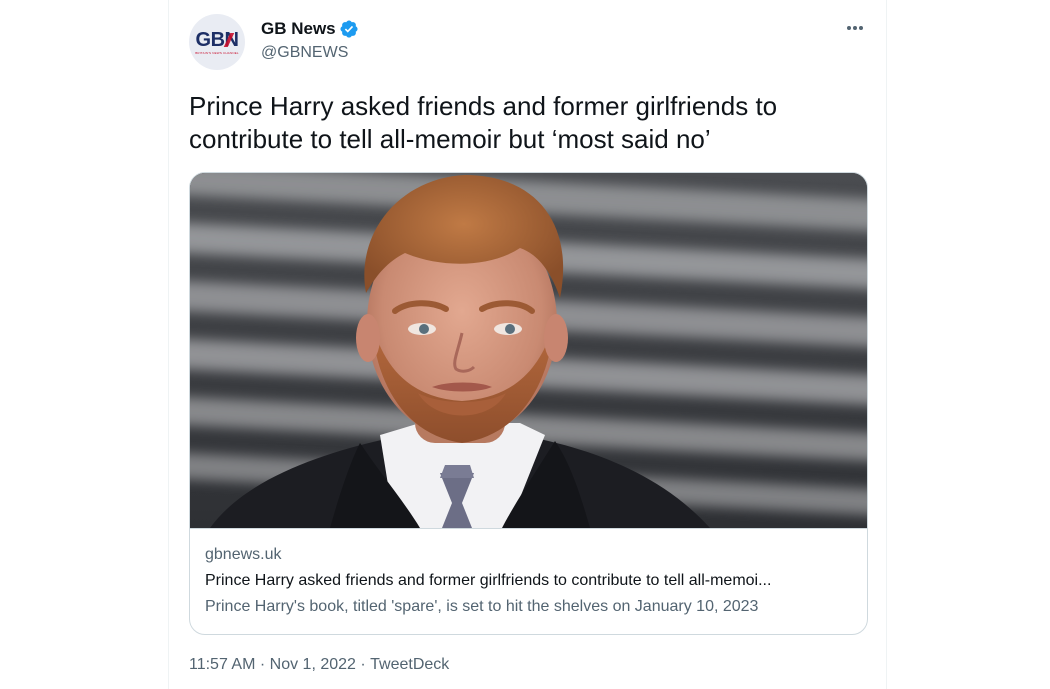 This screenshot has height=689, width=1050. Describe the element at coordinates (298, 28) in the screenshot. I see `display-name-text: GB News` at that location.